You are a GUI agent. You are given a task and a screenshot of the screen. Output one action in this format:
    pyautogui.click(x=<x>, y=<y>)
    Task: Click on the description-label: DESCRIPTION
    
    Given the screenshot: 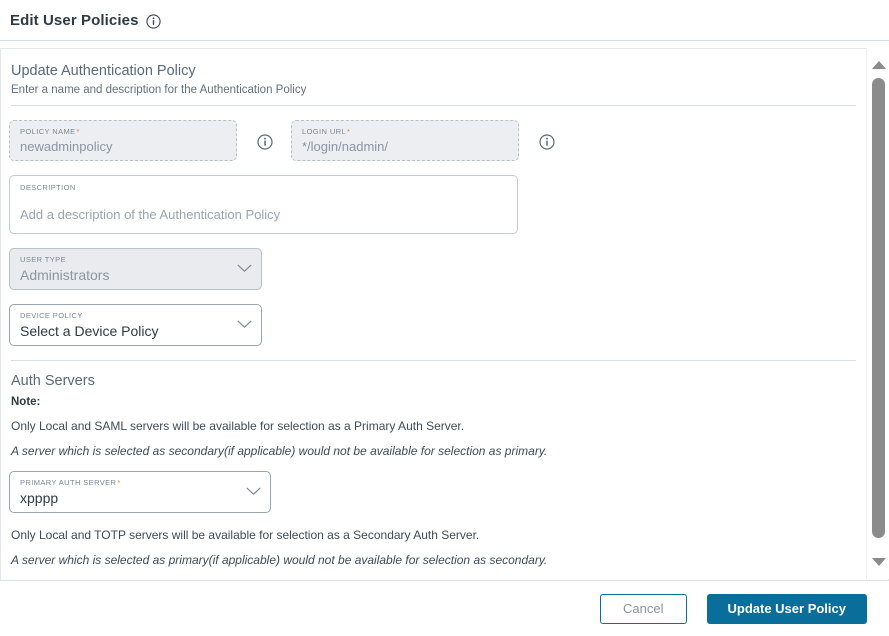 What is the action you would take?
    pyautogui.click(x=48, y=187)
    